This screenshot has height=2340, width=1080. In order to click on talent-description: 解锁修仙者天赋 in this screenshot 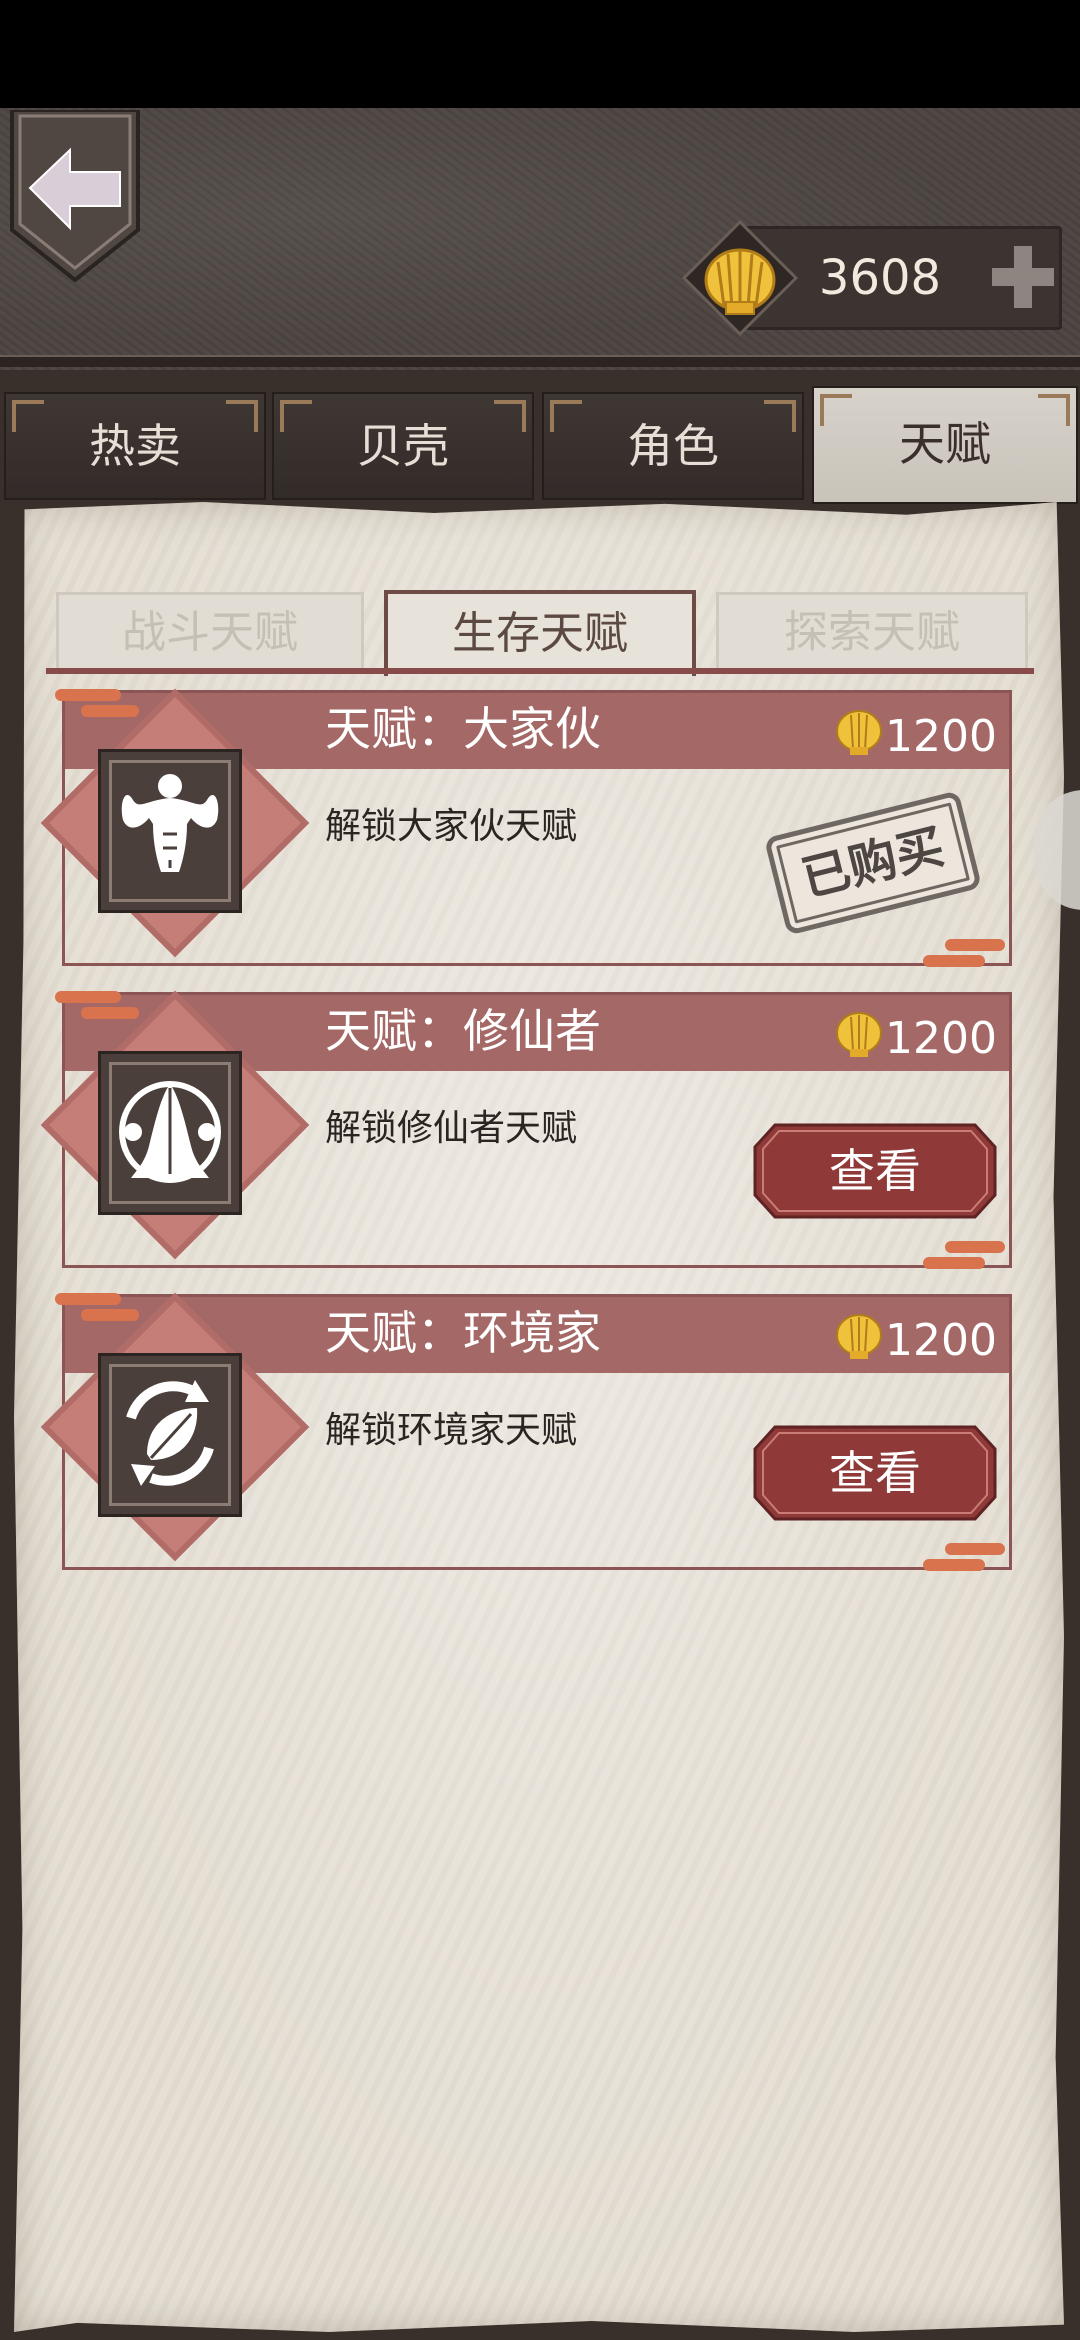, I will do `click(451, 1128)`.